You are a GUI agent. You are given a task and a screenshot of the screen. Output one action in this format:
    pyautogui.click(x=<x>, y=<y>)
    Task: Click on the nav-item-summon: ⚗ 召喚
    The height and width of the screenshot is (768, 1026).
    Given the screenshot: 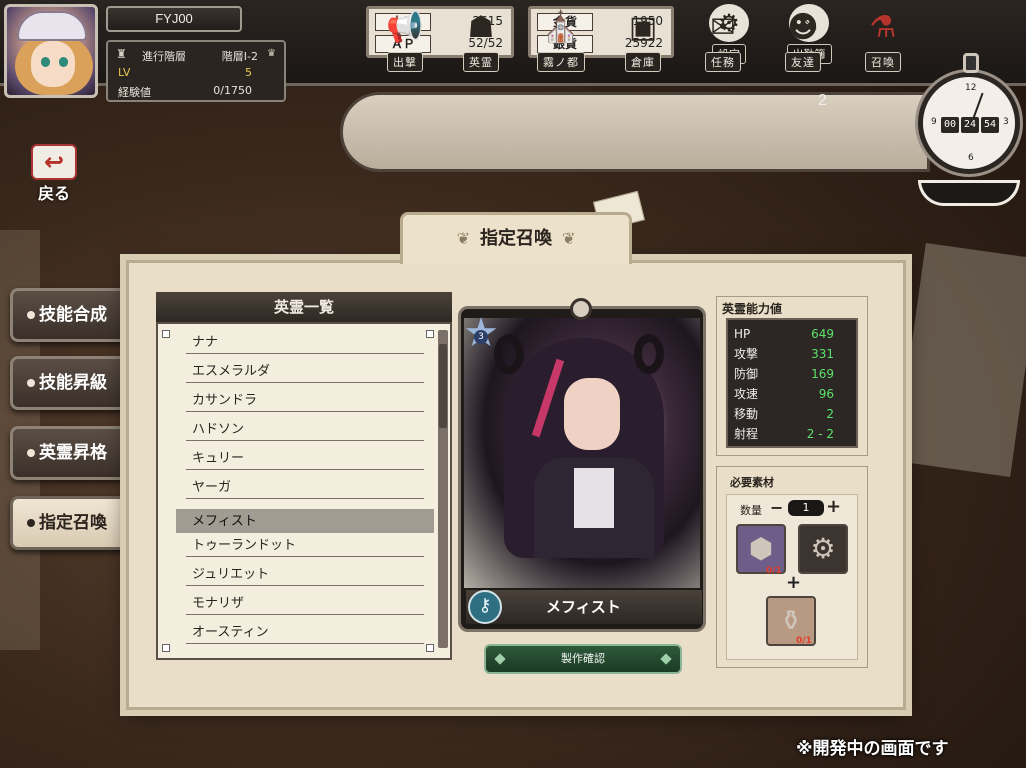 What is the action you would take?
    pyautogui.click(x=883, y=41)
    